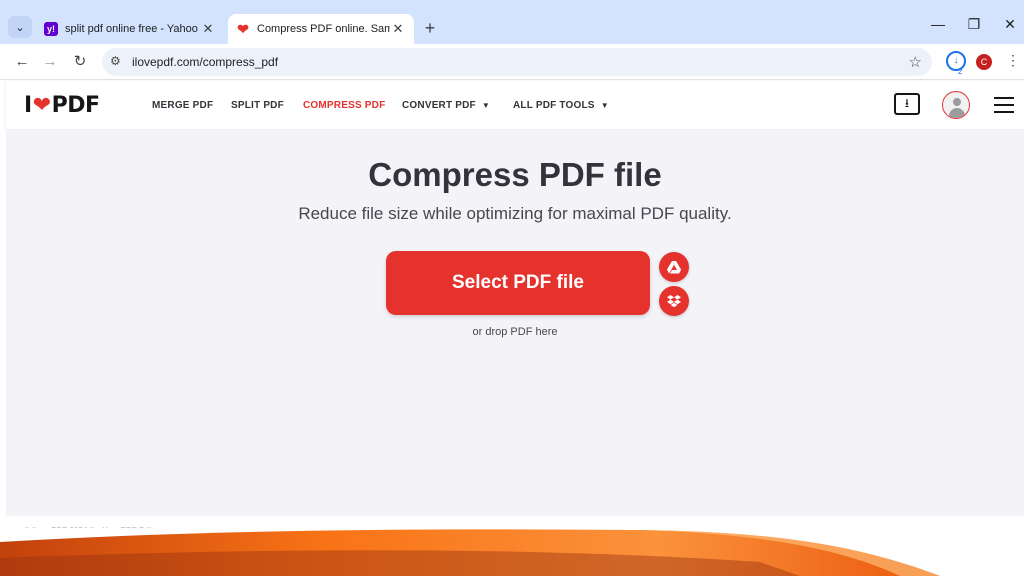 This screenshot has height=576, width=1024. What do you see at coordinates (515, 332) in the screenshot?
I see `drop-hint-text: or drop PDF here` at bounding box center [515, 332].